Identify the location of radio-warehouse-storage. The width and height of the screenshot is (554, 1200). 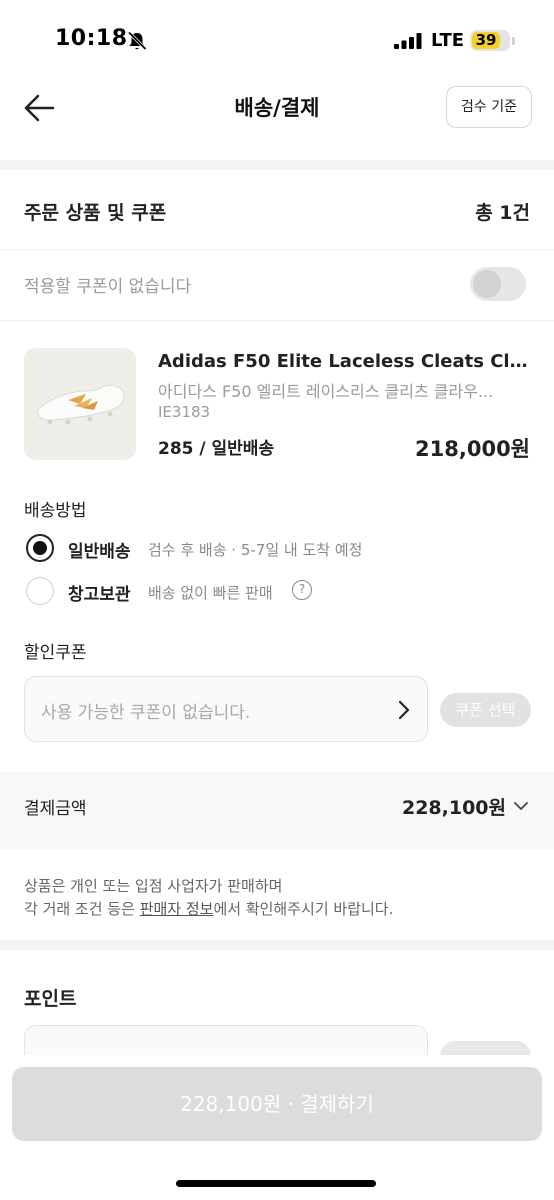
(40, 591).